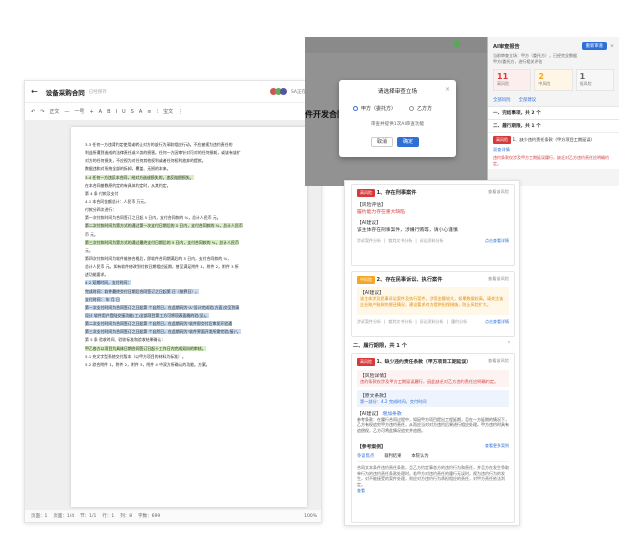 The image size is (640, 538). Describe the element at coordinates (125, 340) in the screenshot. I see `document-text: 第 5 条 验收时间、验收标准和验收结果确认：` at that location.